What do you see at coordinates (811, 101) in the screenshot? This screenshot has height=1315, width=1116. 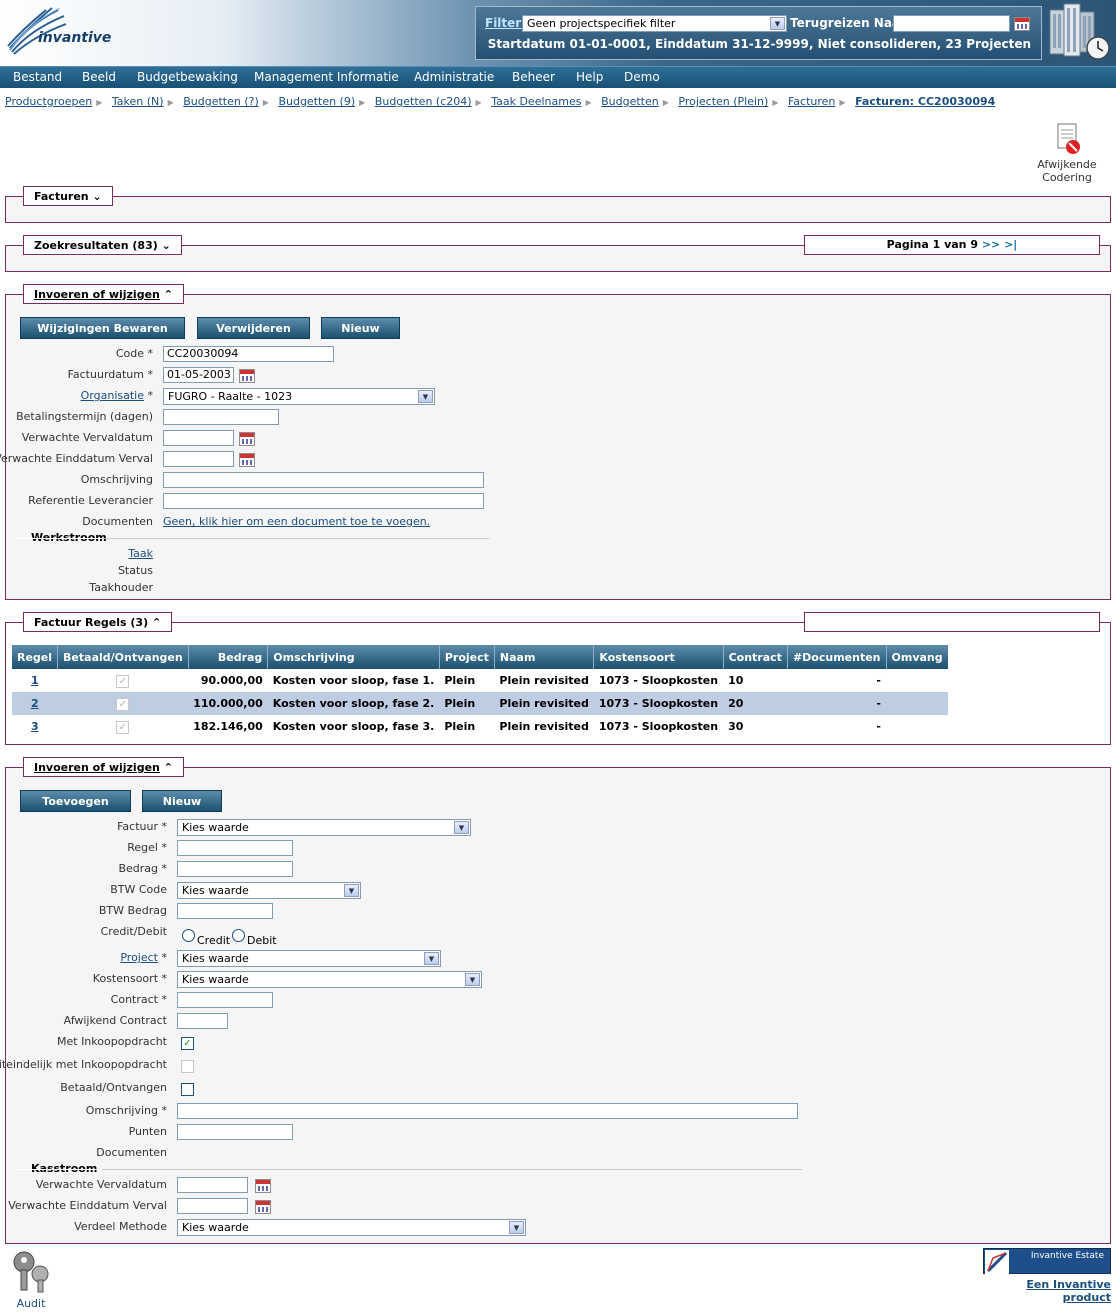 I see `breadcrumb-facturen: Facturen` at bounding box center [811, 101].